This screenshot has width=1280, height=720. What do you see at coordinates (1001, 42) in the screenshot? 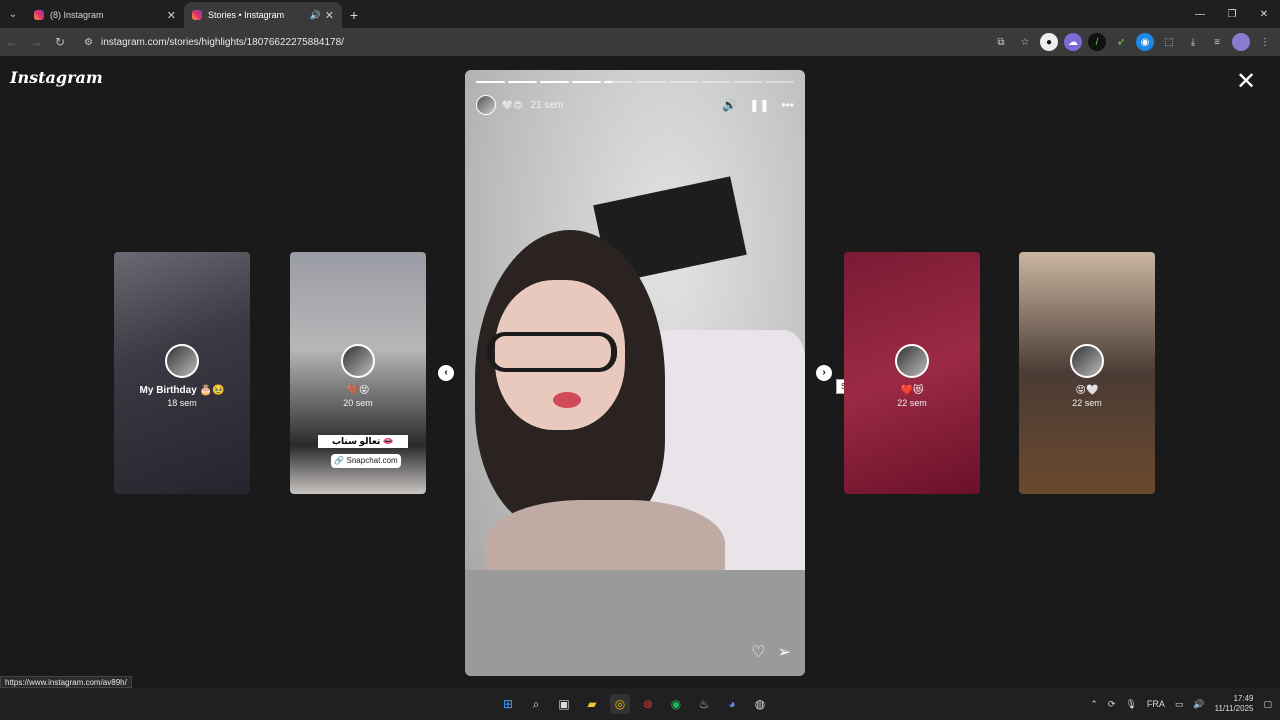
I see `install-app-icon: ⧉` at bounding box center [1001, 42].